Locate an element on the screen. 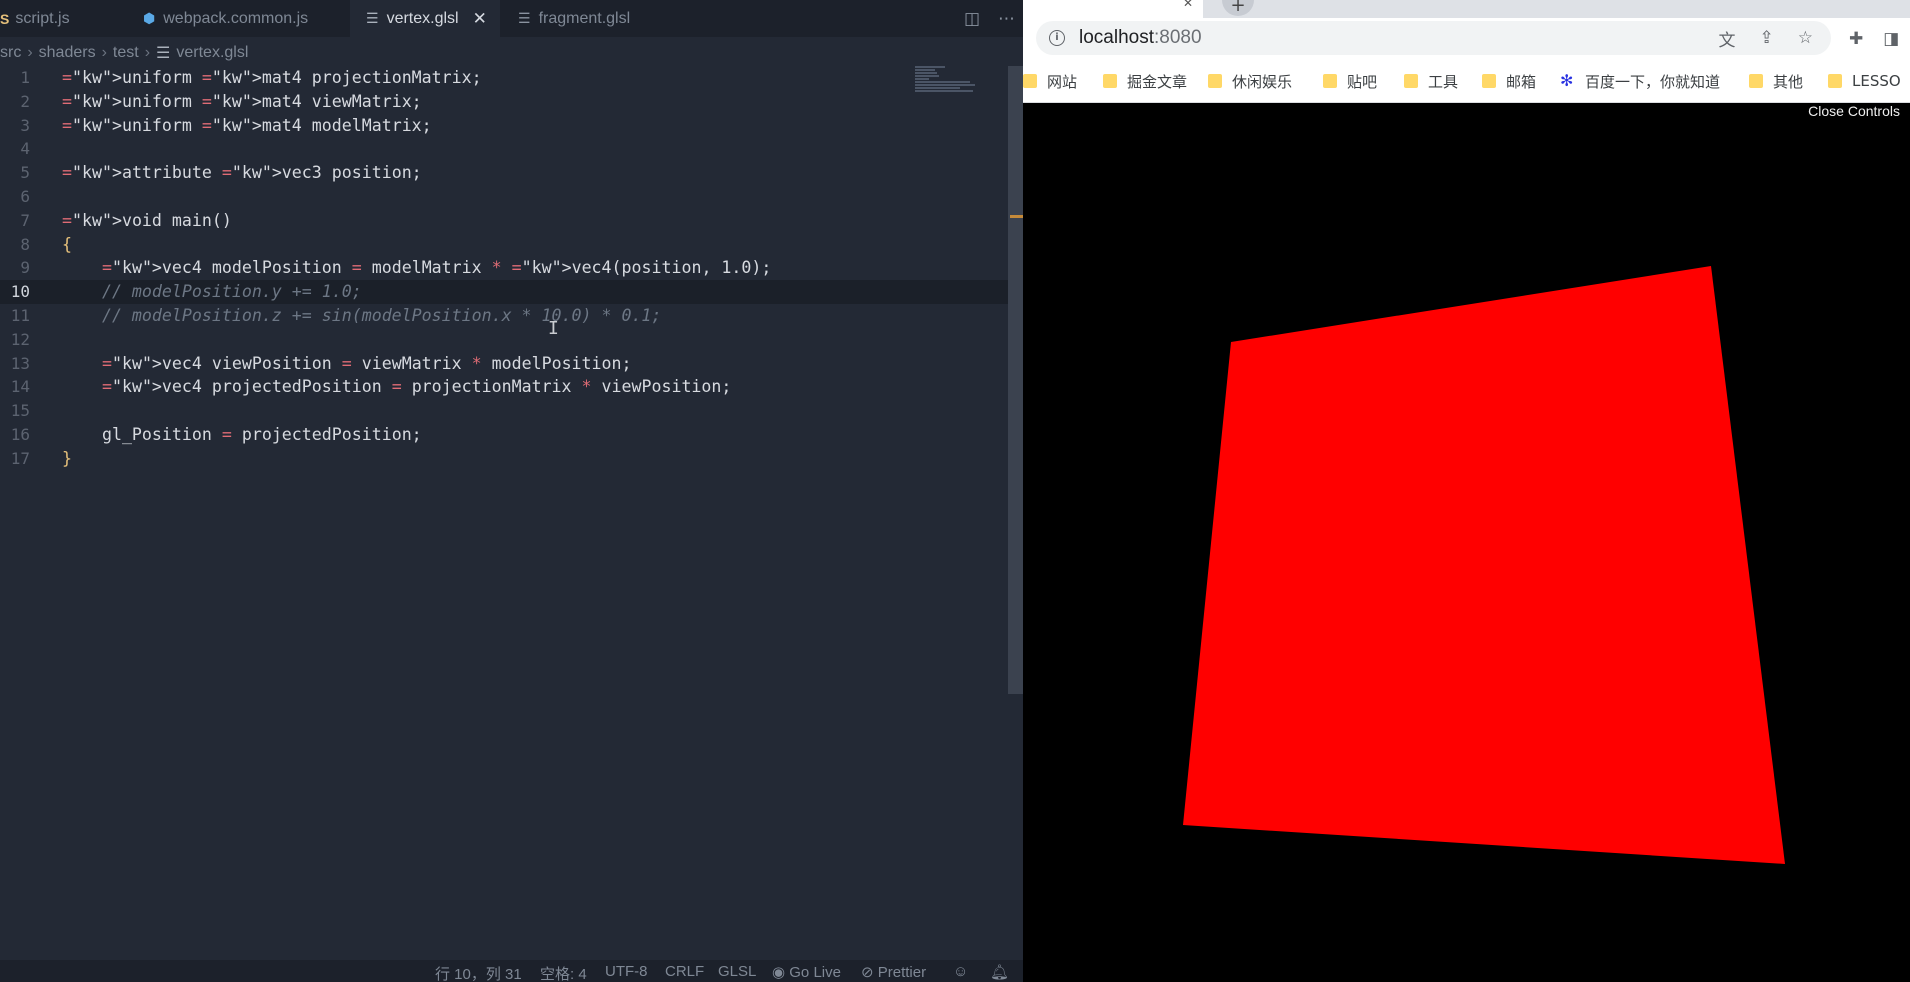 The image size is (1910, 982). bookmark-item: 贴吧 is located at coordinates (1350, 81).